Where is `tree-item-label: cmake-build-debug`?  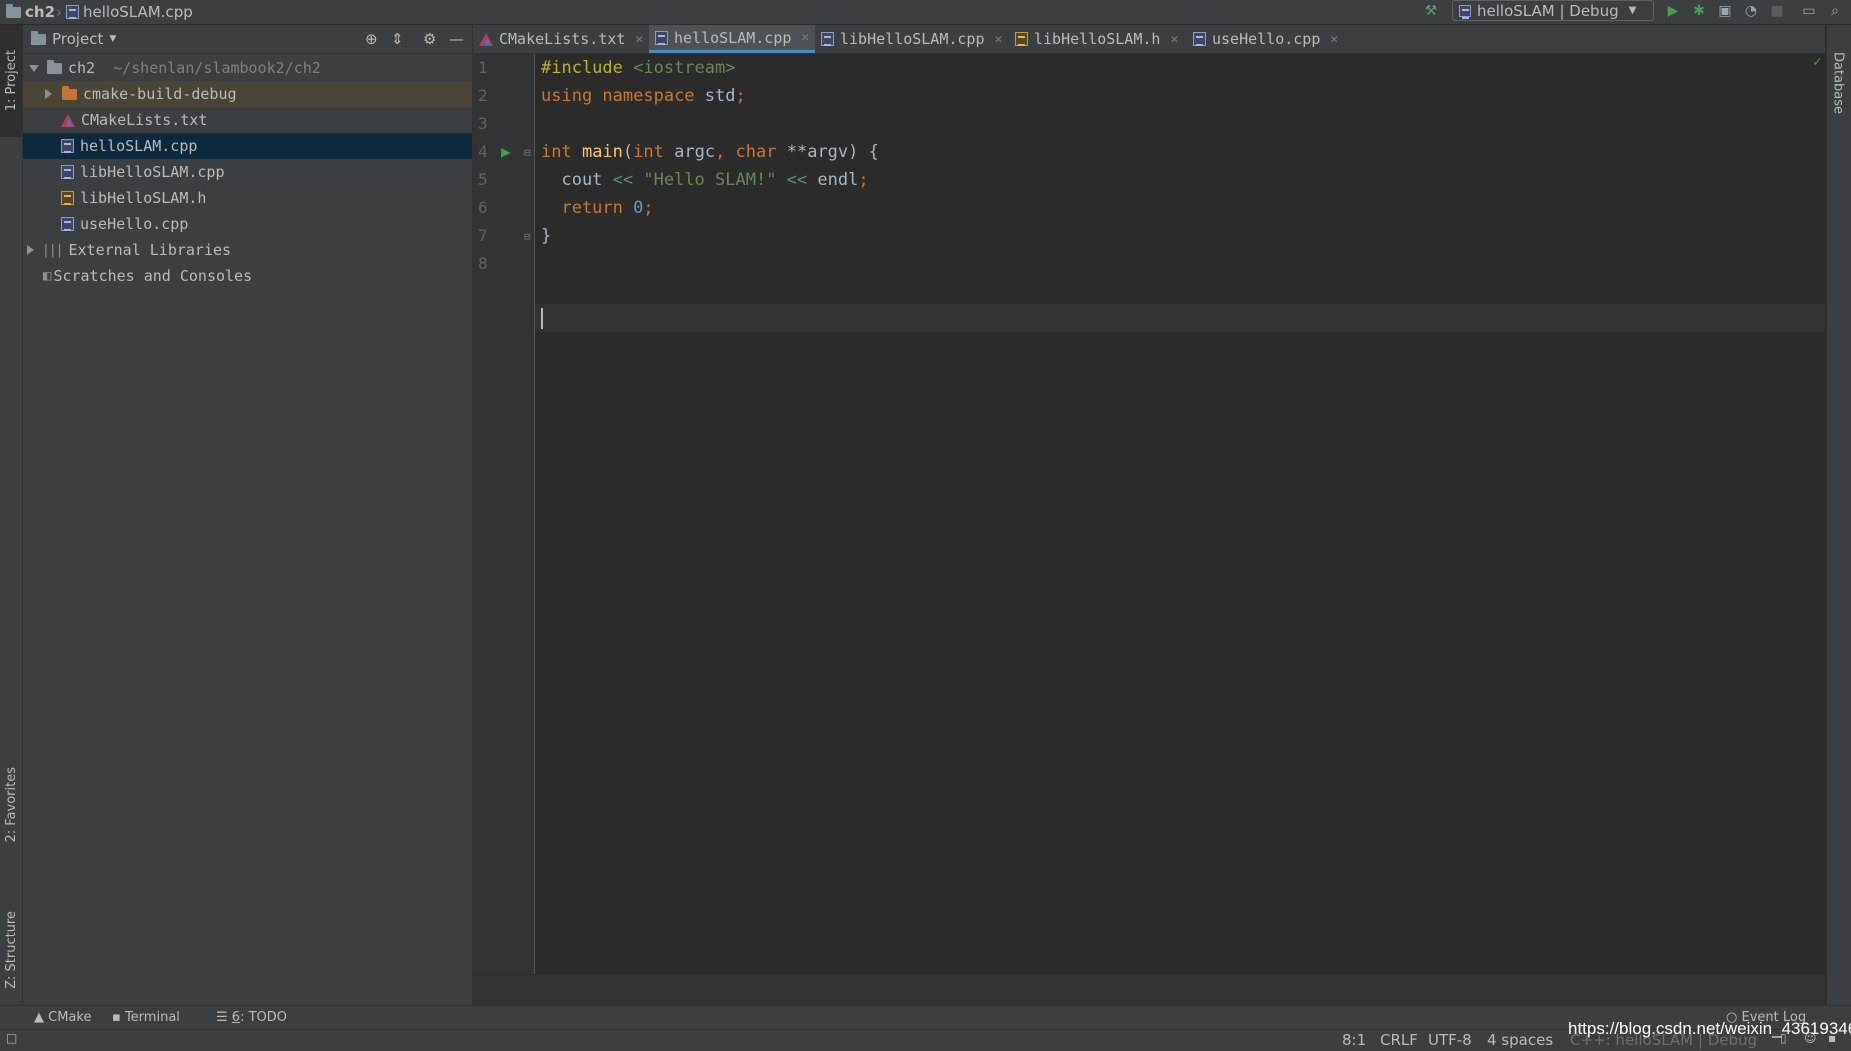 tree-item-label: cmake-build-debug is located at coordinates (160, 94).